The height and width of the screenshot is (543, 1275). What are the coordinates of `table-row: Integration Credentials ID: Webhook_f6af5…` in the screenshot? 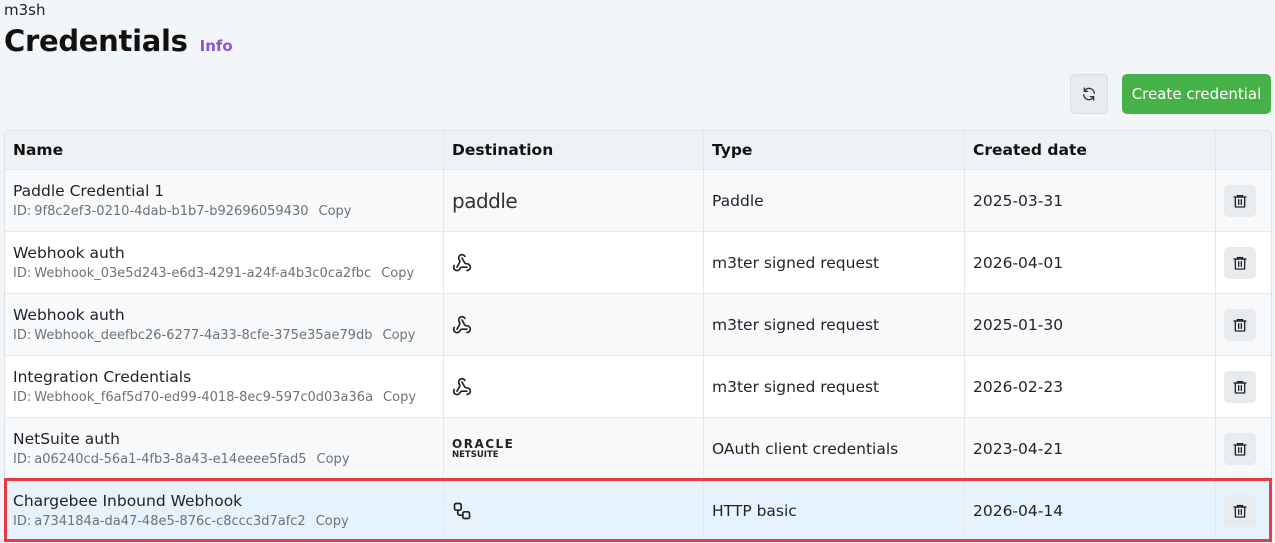 It's located at (638, 386).